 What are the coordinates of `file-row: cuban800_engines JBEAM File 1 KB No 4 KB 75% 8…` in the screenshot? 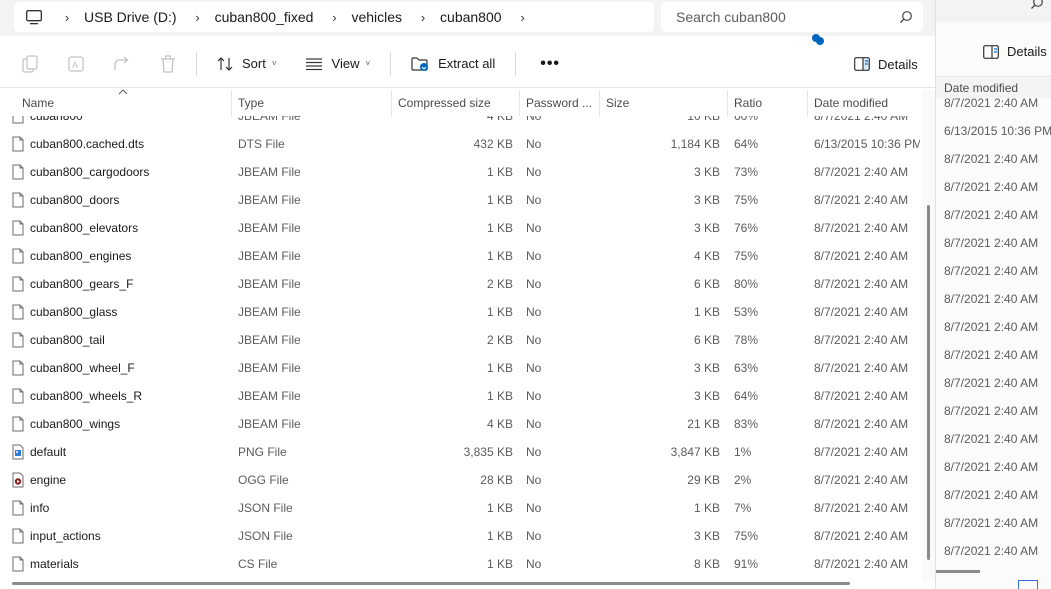 It's located at (461, 256).